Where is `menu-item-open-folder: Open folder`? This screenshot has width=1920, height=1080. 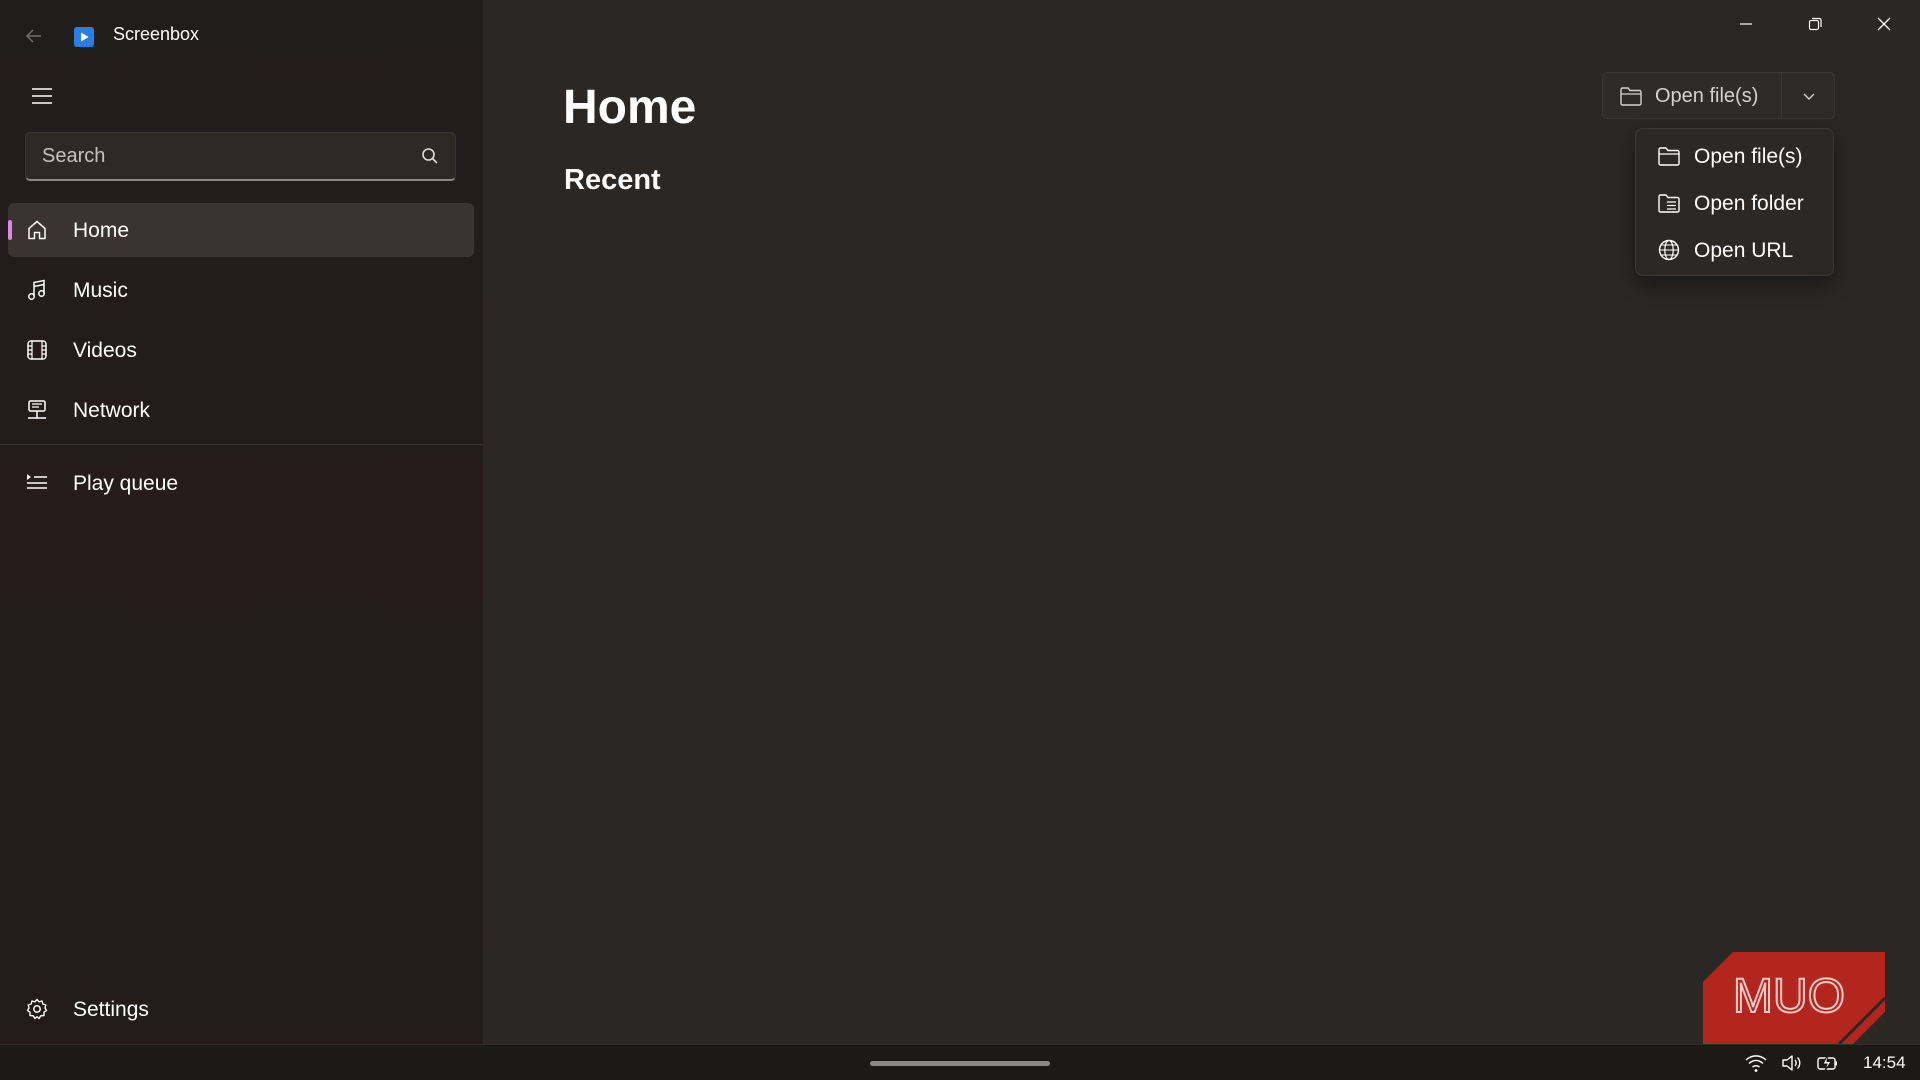
menu-item-open-folder: Open folder is located at coordinates (1734, 203).